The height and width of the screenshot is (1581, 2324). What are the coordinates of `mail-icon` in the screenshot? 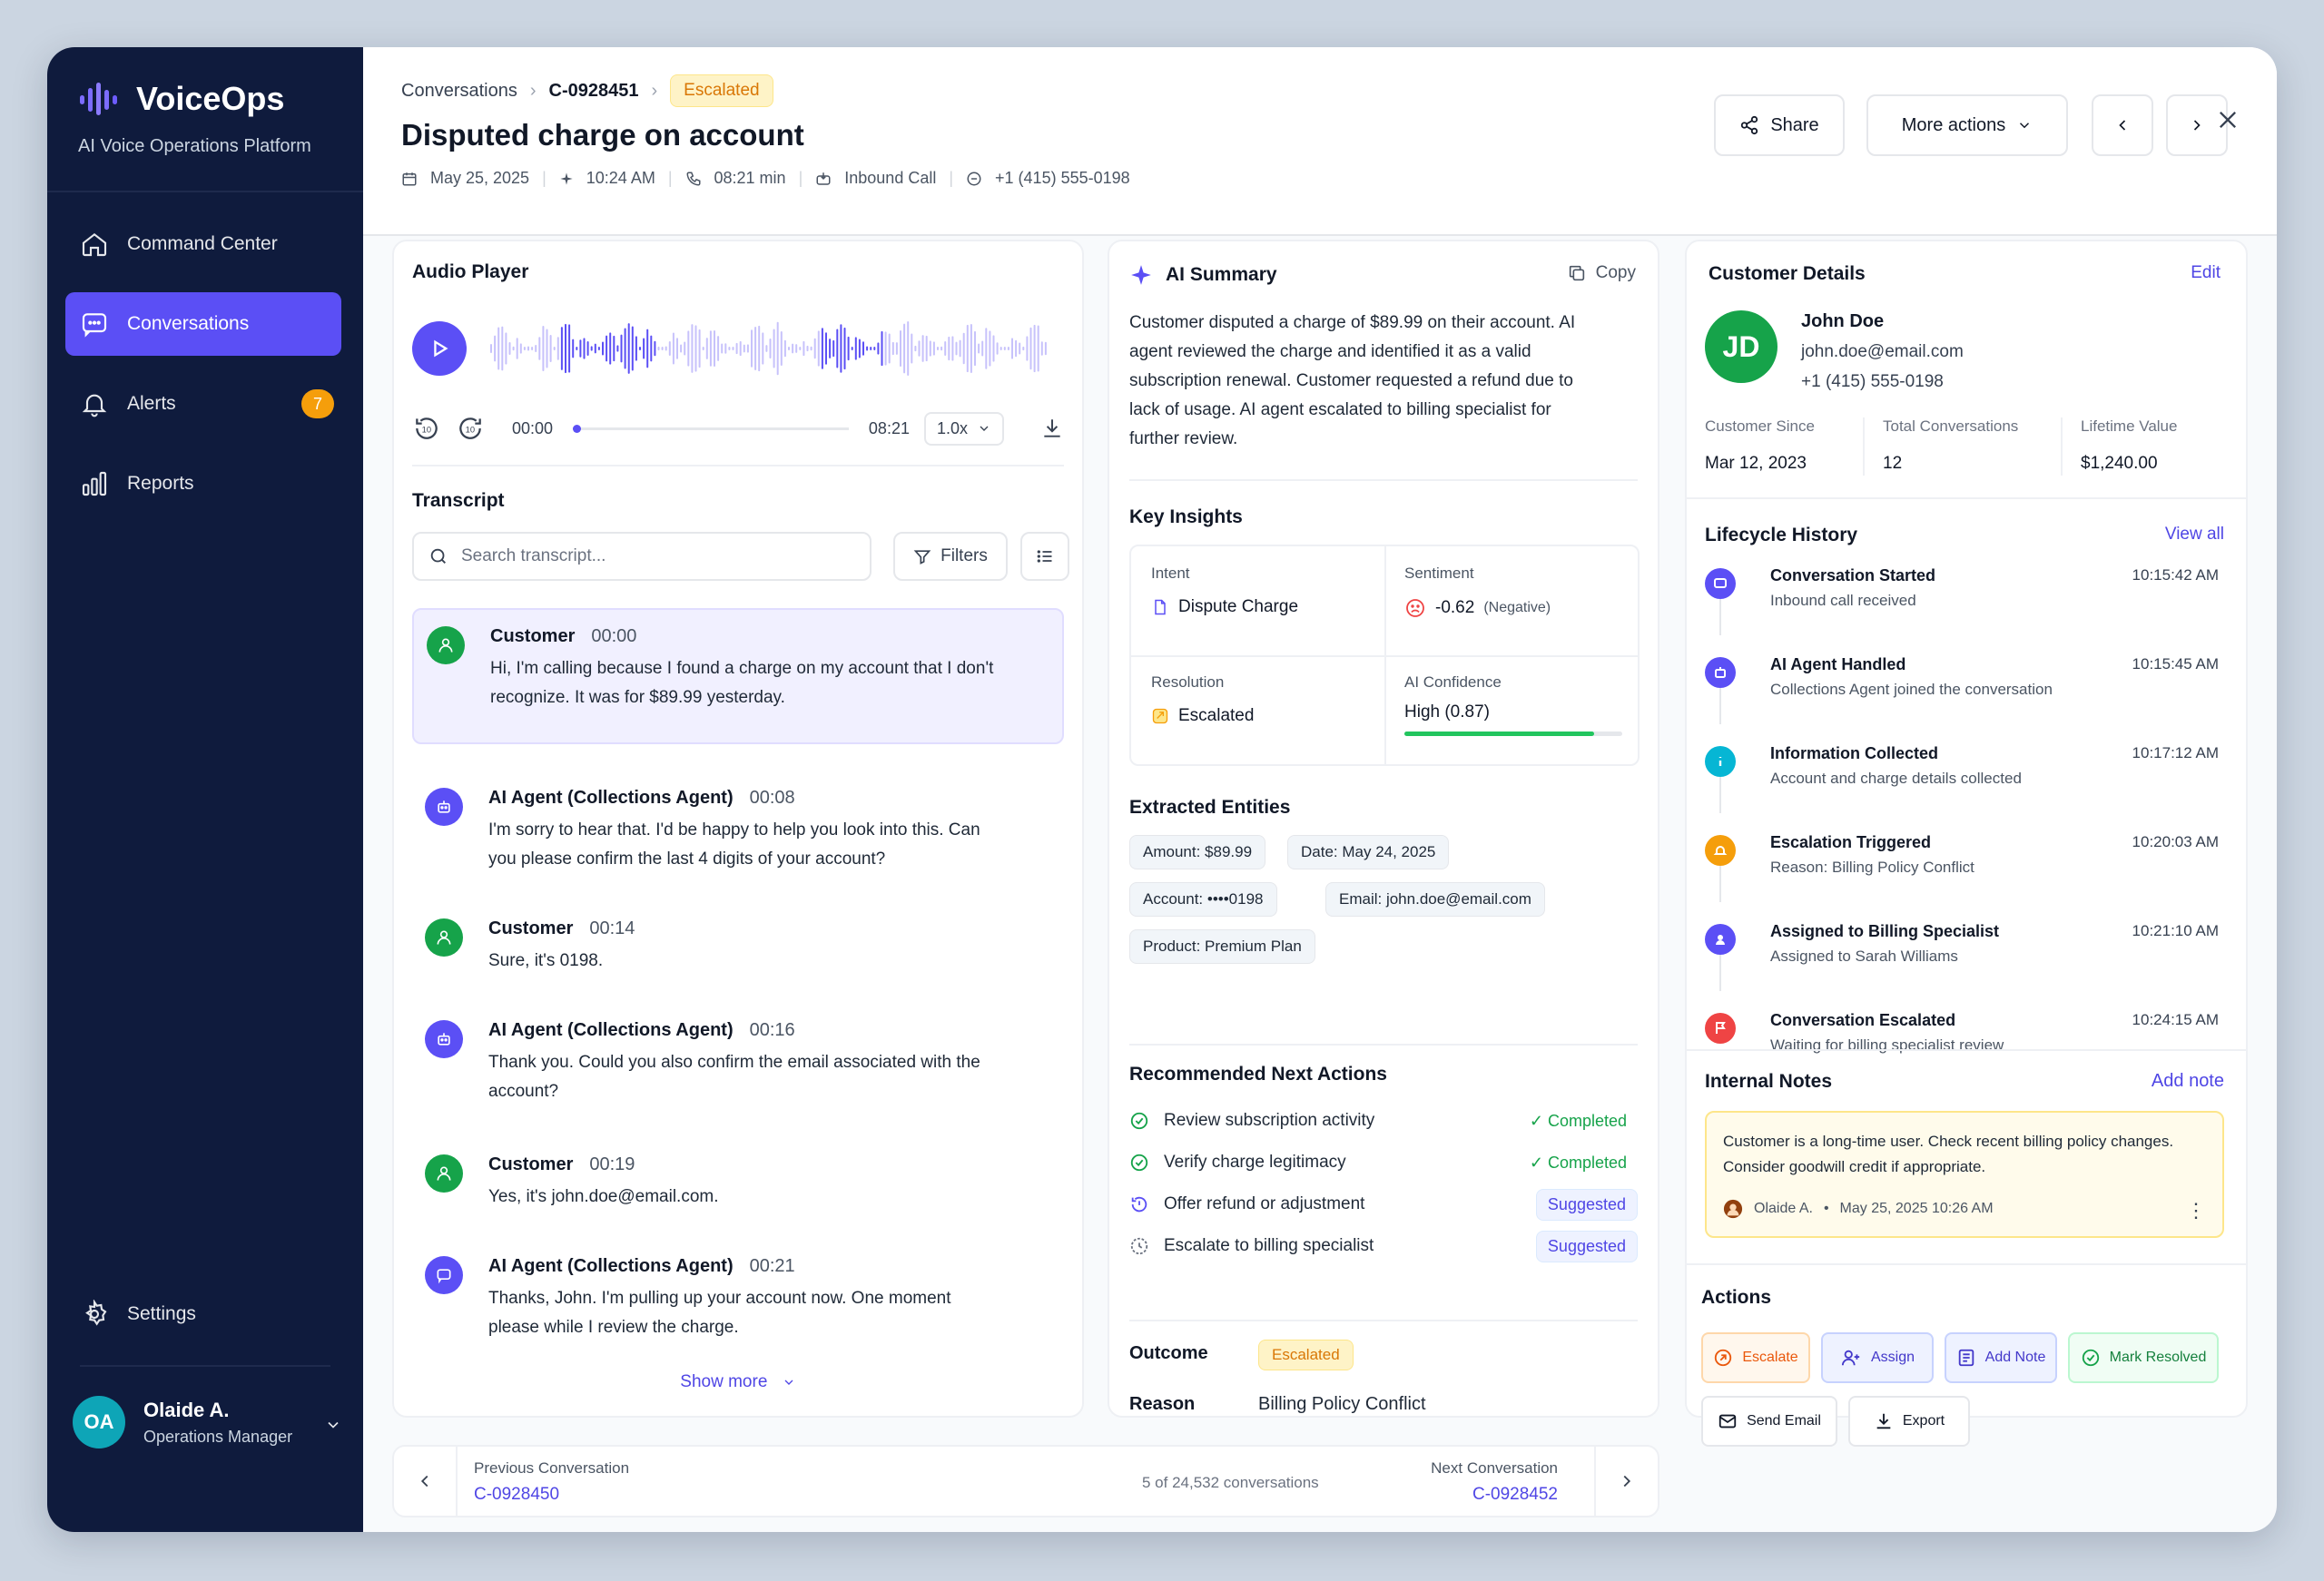 It's located at (1727, 1421).